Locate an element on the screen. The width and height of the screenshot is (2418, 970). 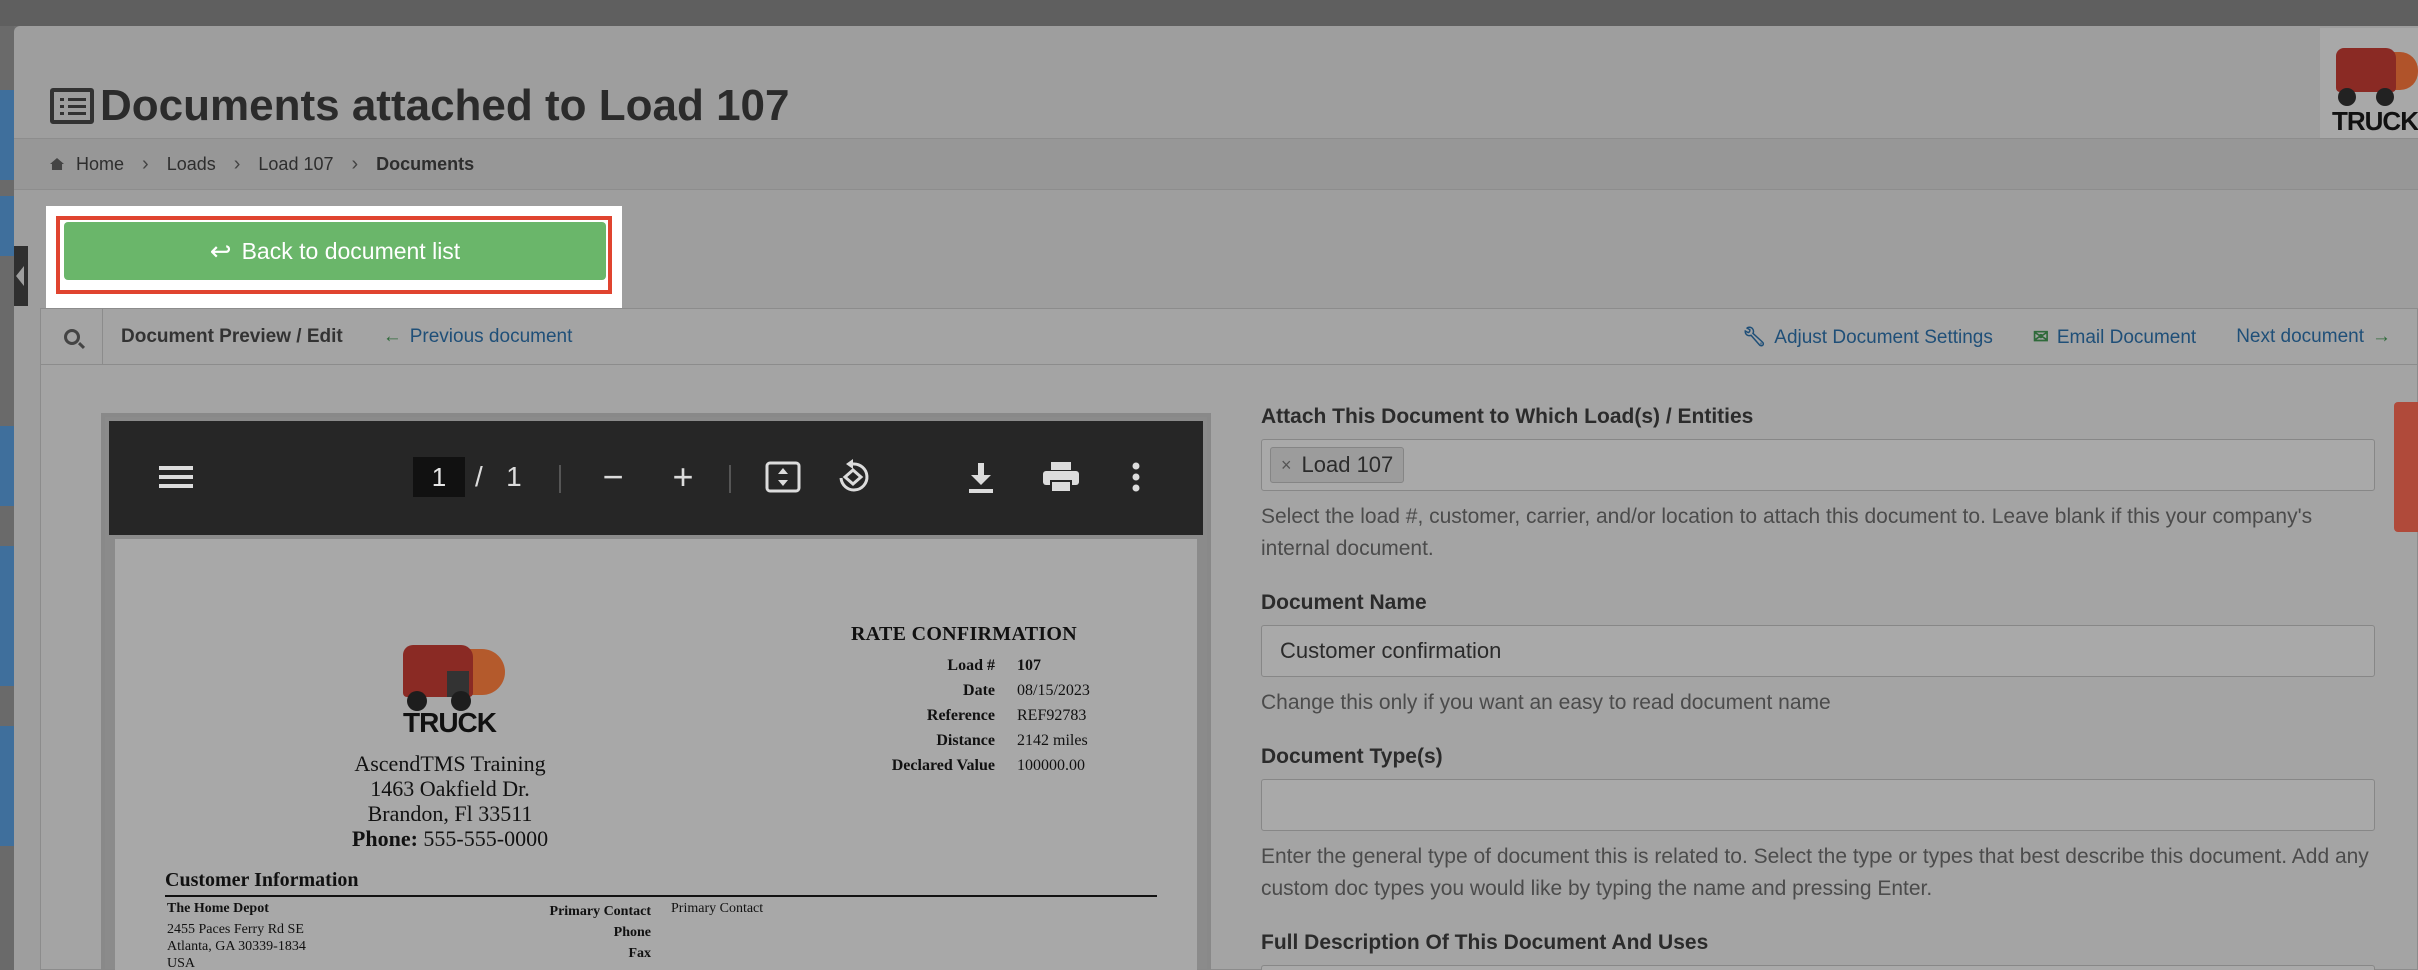
zoom-in-icon: + is located at coordinates (683, 476).